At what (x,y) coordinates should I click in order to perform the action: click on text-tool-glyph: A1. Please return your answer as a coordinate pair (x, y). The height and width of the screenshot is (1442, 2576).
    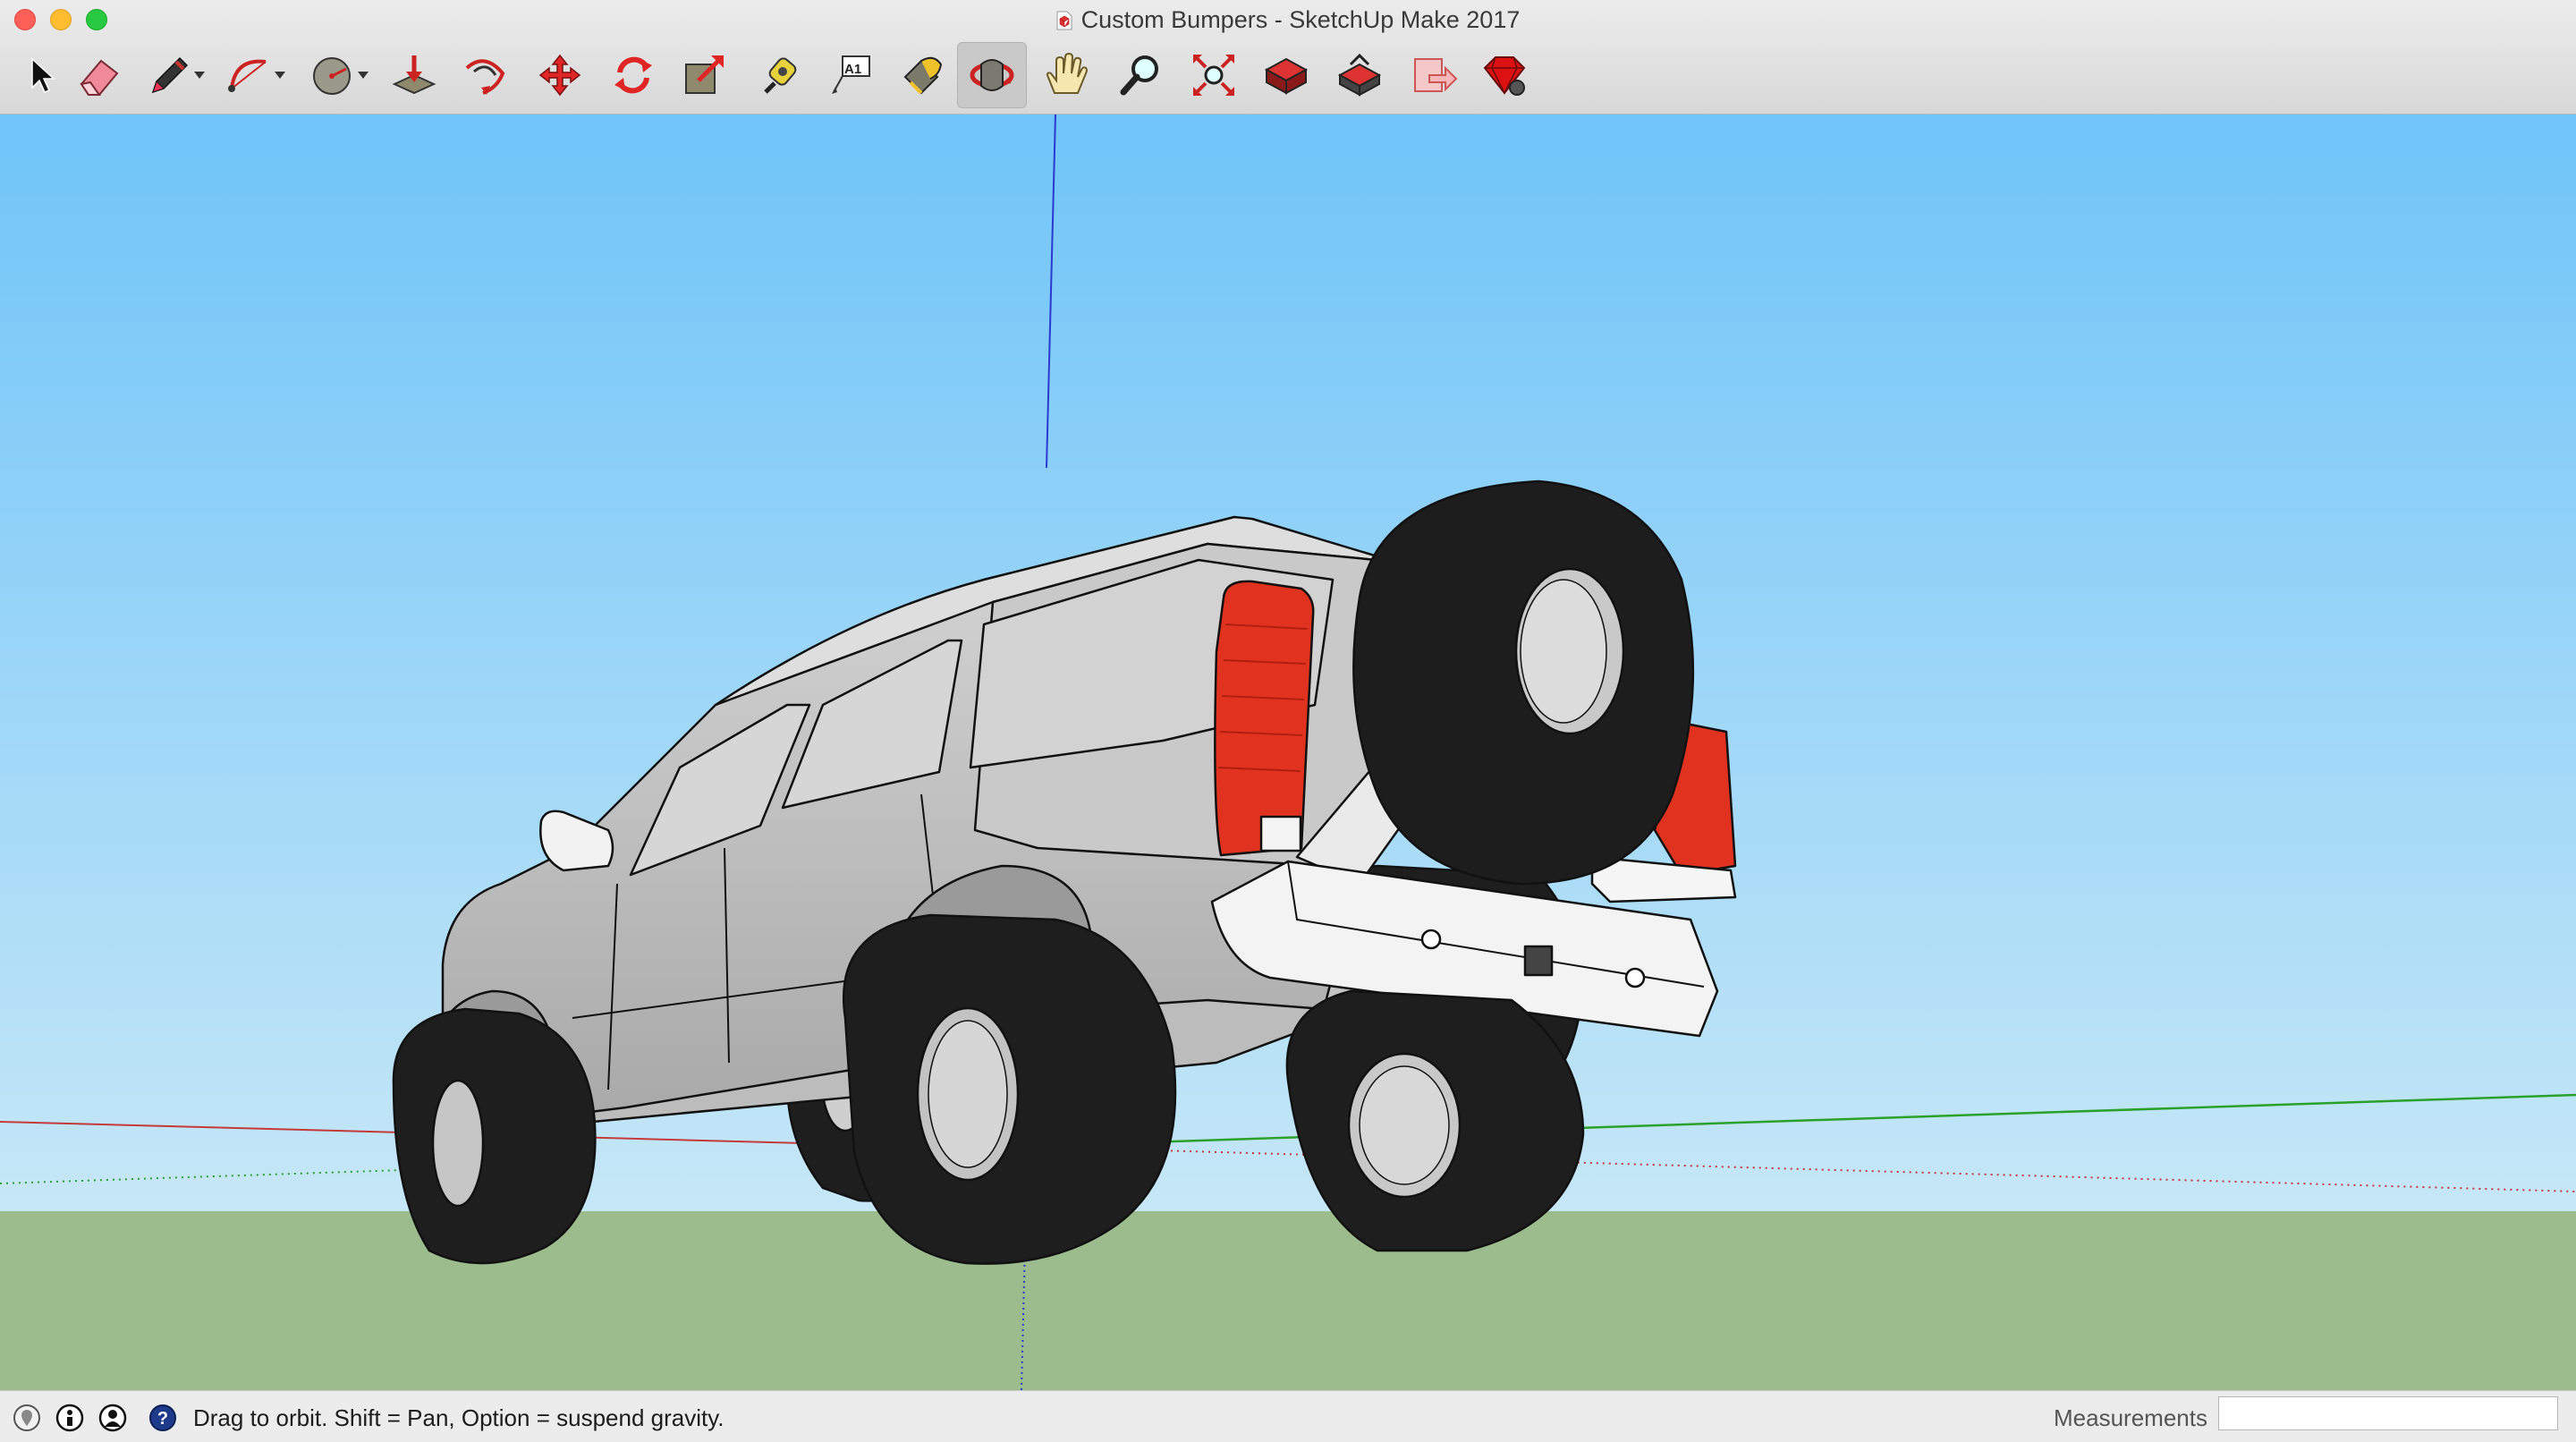
    Looking at the image, I should click on (853, 69).